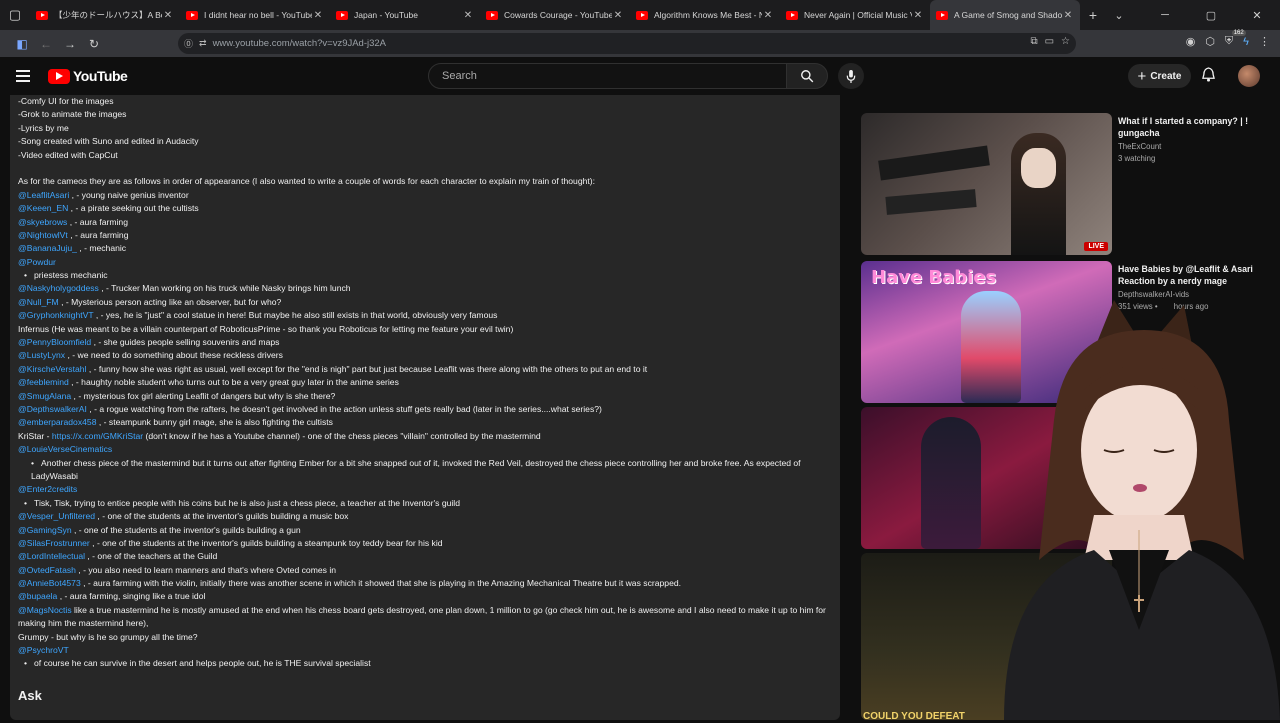  What do you see at coordinates (45, 530) in the screenshot?
I see `channel-mention-link: @GamingSyn` at bounding box center [45, 530].